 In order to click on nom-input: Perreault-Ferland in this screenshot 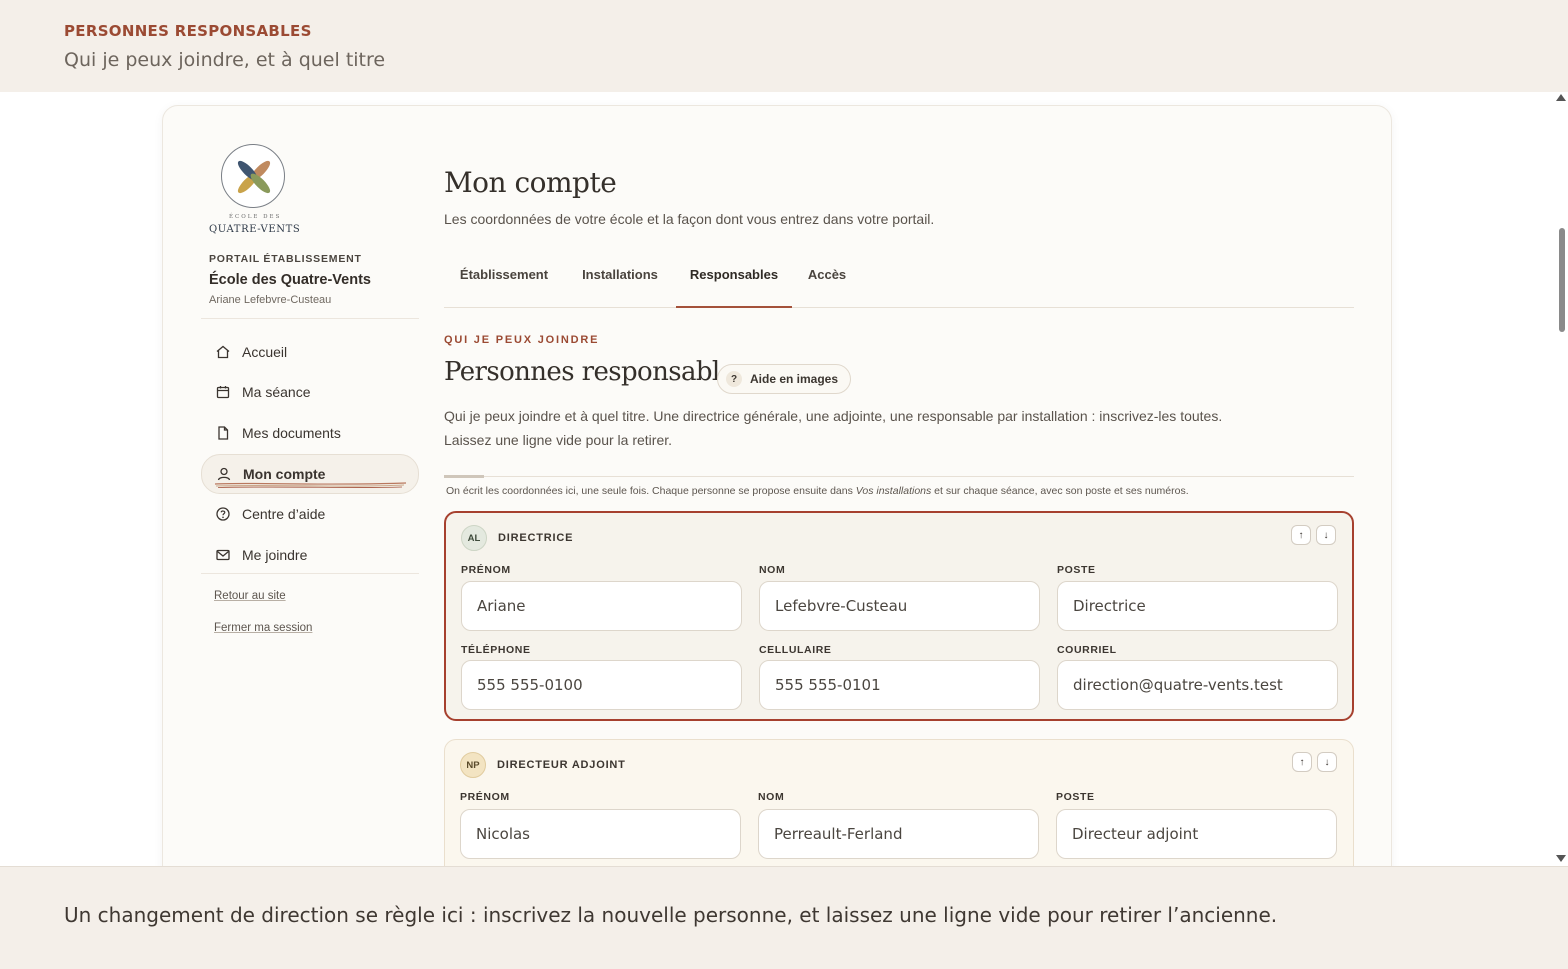, I will do `click(898, 834)`.